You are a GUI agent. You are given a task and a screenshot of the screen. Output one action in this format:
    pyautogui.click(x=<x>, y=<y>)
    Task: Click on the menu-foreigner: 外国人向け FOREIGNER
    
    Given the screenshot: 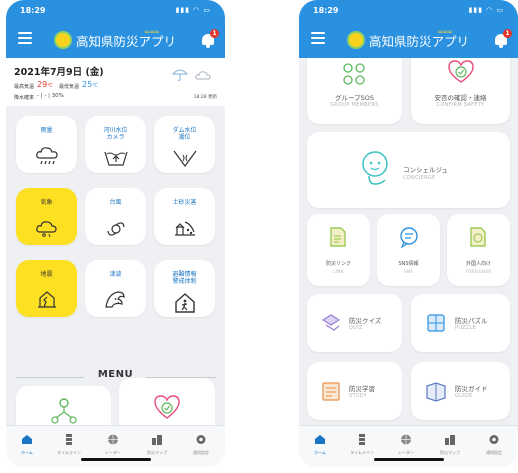 What is the action you would take?
    pyautogui.click(x=478, y=250)
    